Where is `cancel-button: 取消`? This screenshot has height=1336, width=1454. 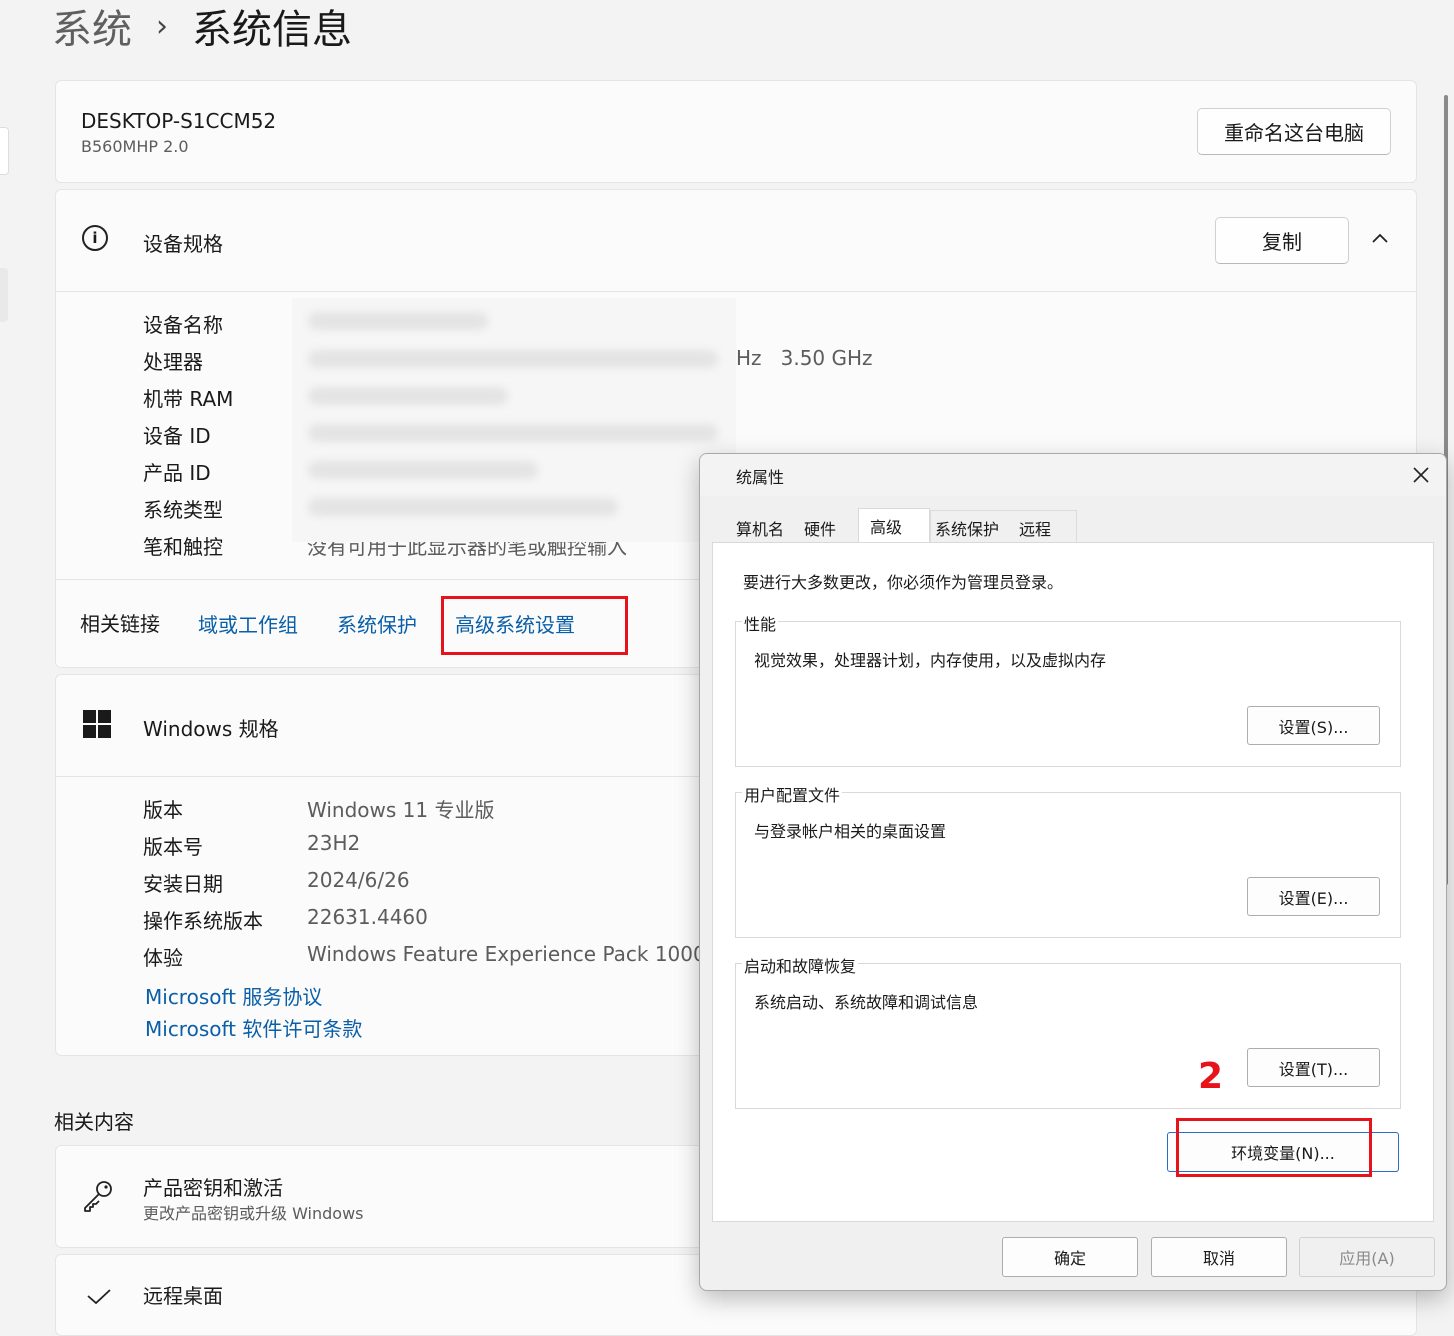
cancel-button: 取消 is located at coordinates (1219, 1257).